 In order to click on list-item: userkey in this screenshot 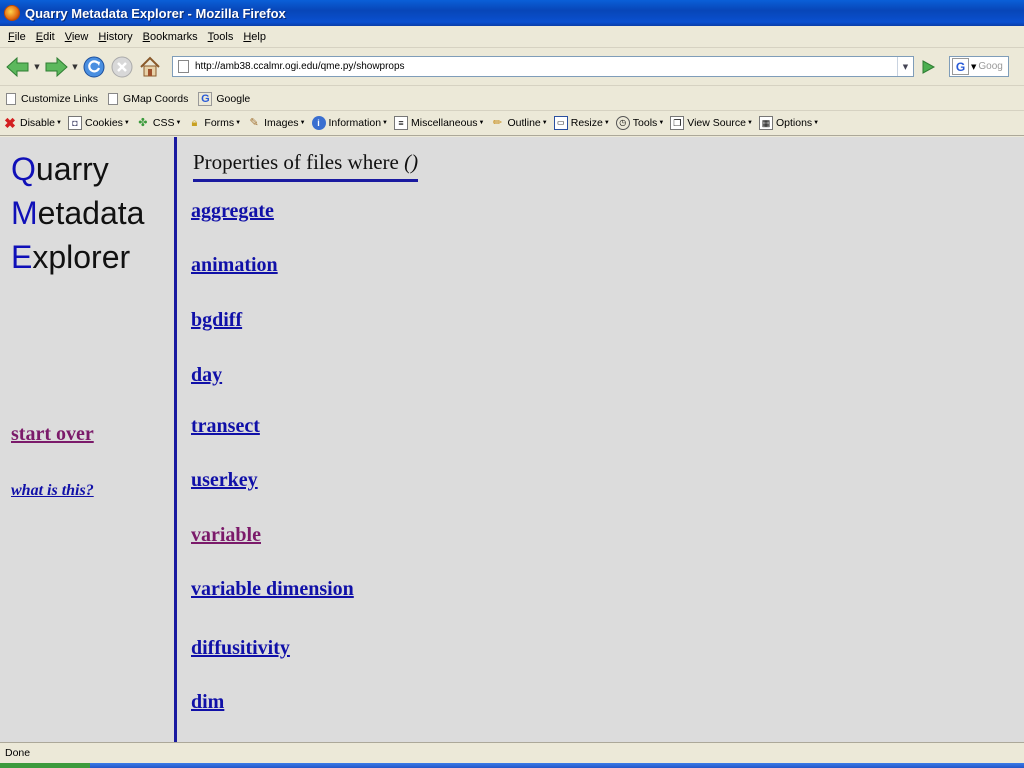, I will do `click(224, 480)`.